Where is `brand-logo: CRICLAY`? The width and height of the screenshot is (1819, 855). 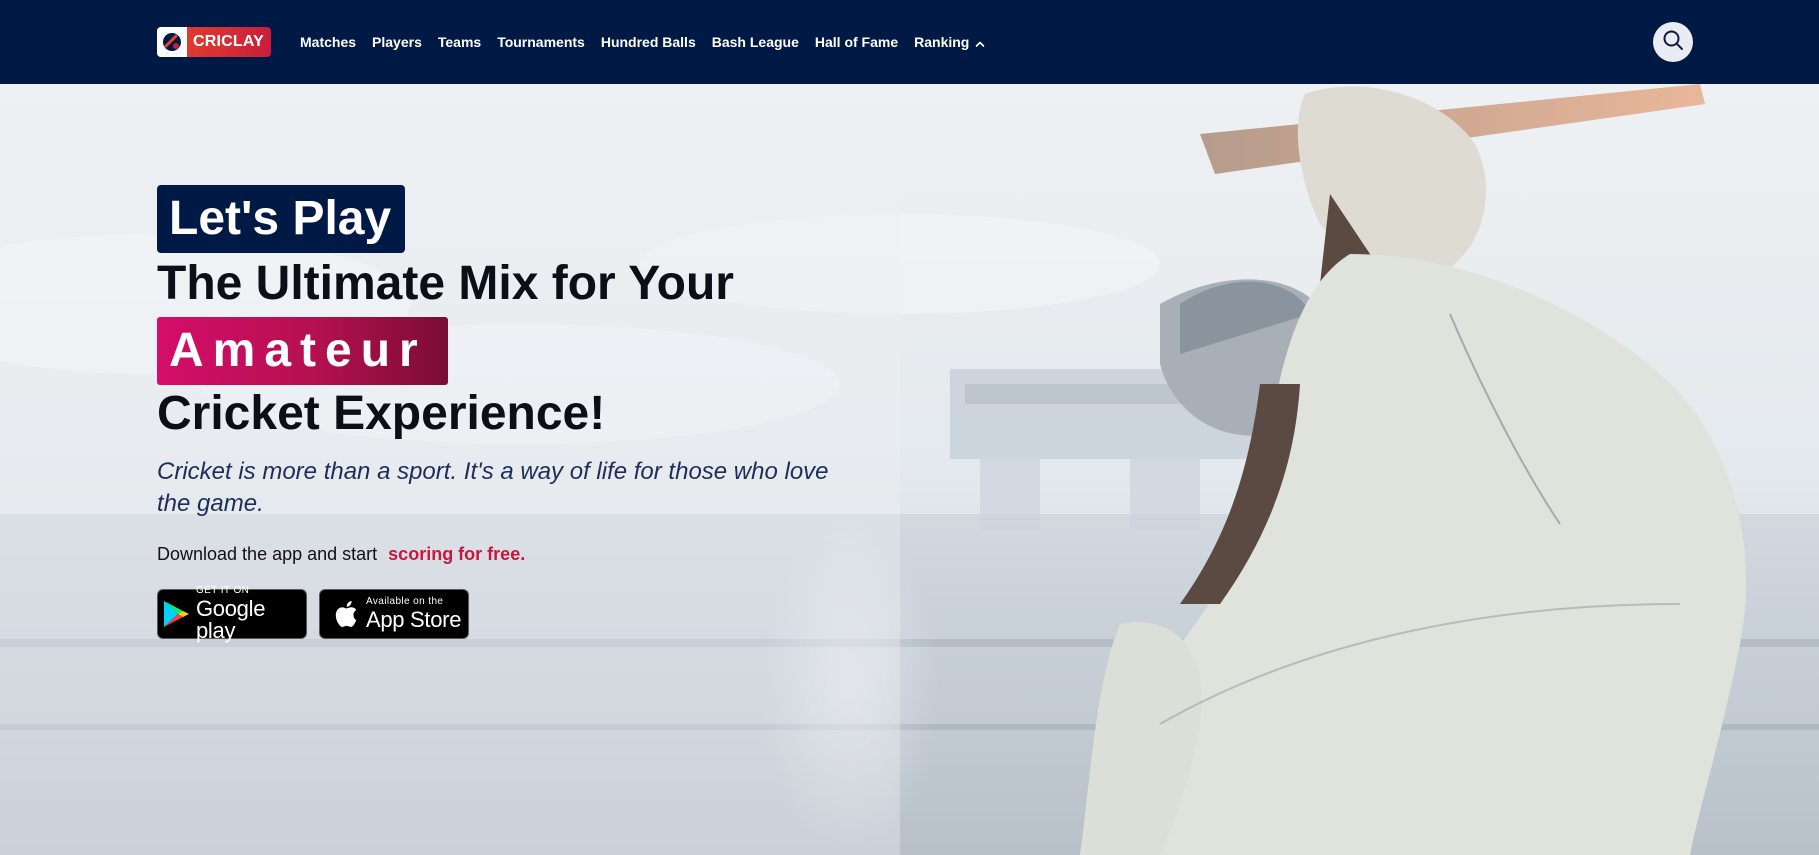 brand-logo: CRICLAY is located at coordinates (214, 42).